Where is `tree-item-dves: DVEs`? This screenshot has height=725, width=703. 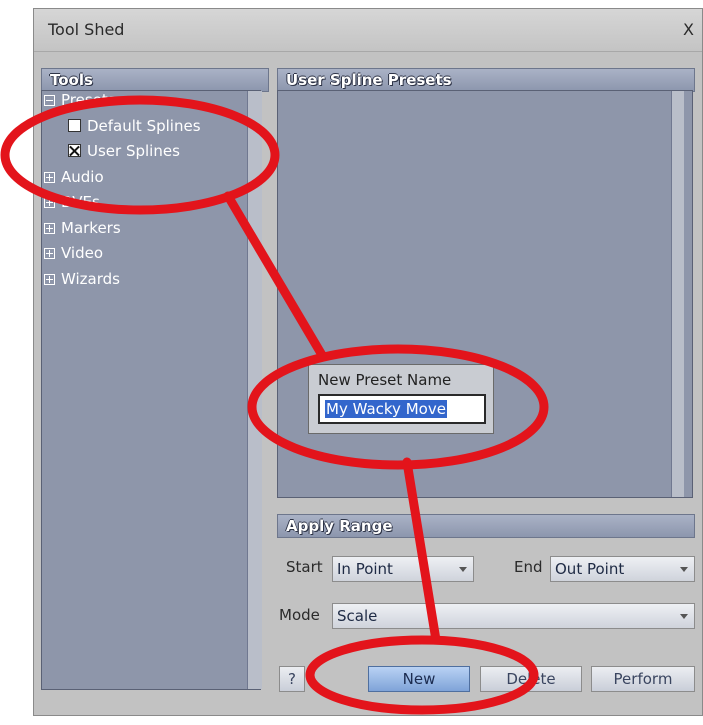 tree-item-dves: DVEs is located at coordinates (72, 202).